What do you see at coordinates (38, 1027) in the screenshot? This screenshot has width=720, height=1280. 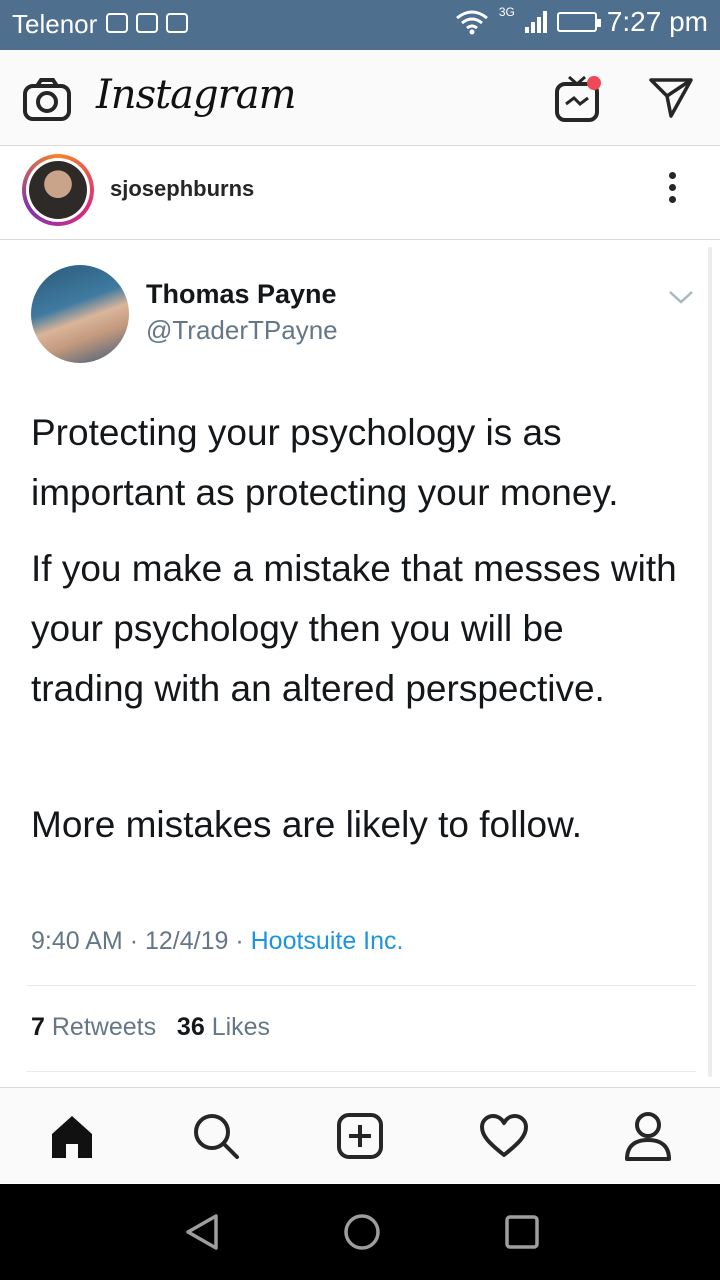 I see `retweets-count: 7` at bounding box center [38, 1027].